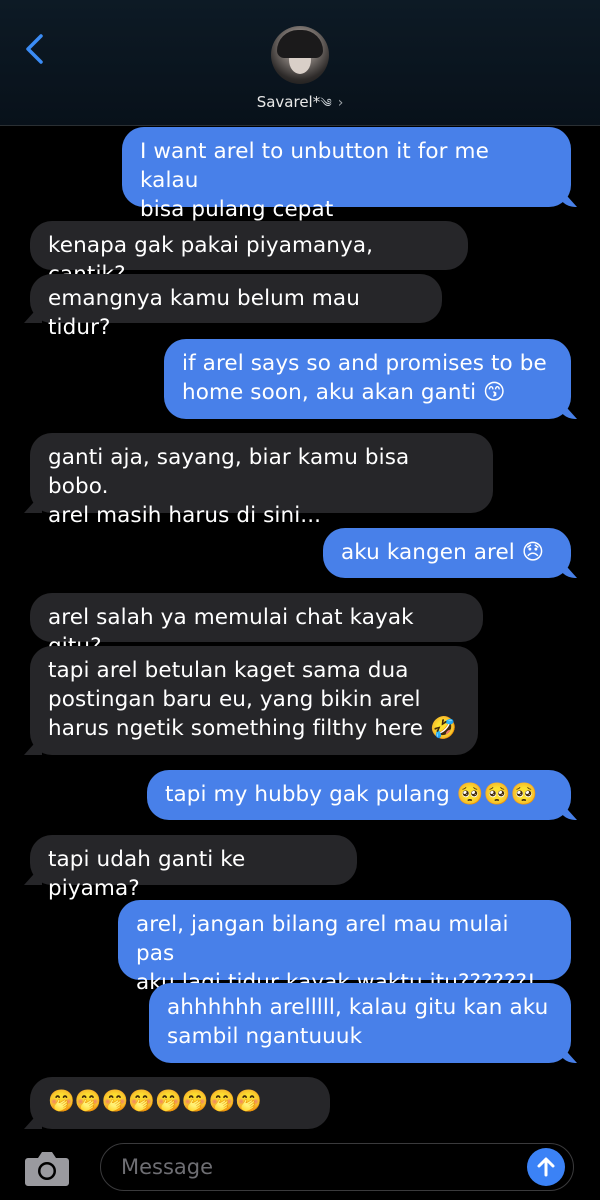  I want to click on message-bubble-outgoing: aku kangen arel 😞, so click(447, 553).